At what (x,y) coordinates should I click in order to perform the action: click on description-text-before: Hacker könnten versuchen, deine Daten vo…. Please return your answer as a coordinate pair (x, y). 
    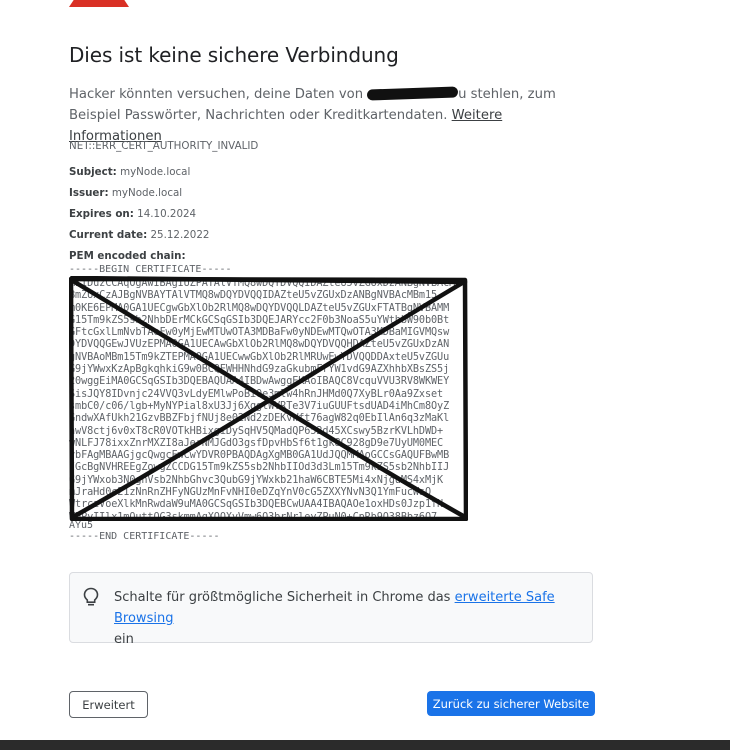
    Looking at the image, I should click on (216, 94).